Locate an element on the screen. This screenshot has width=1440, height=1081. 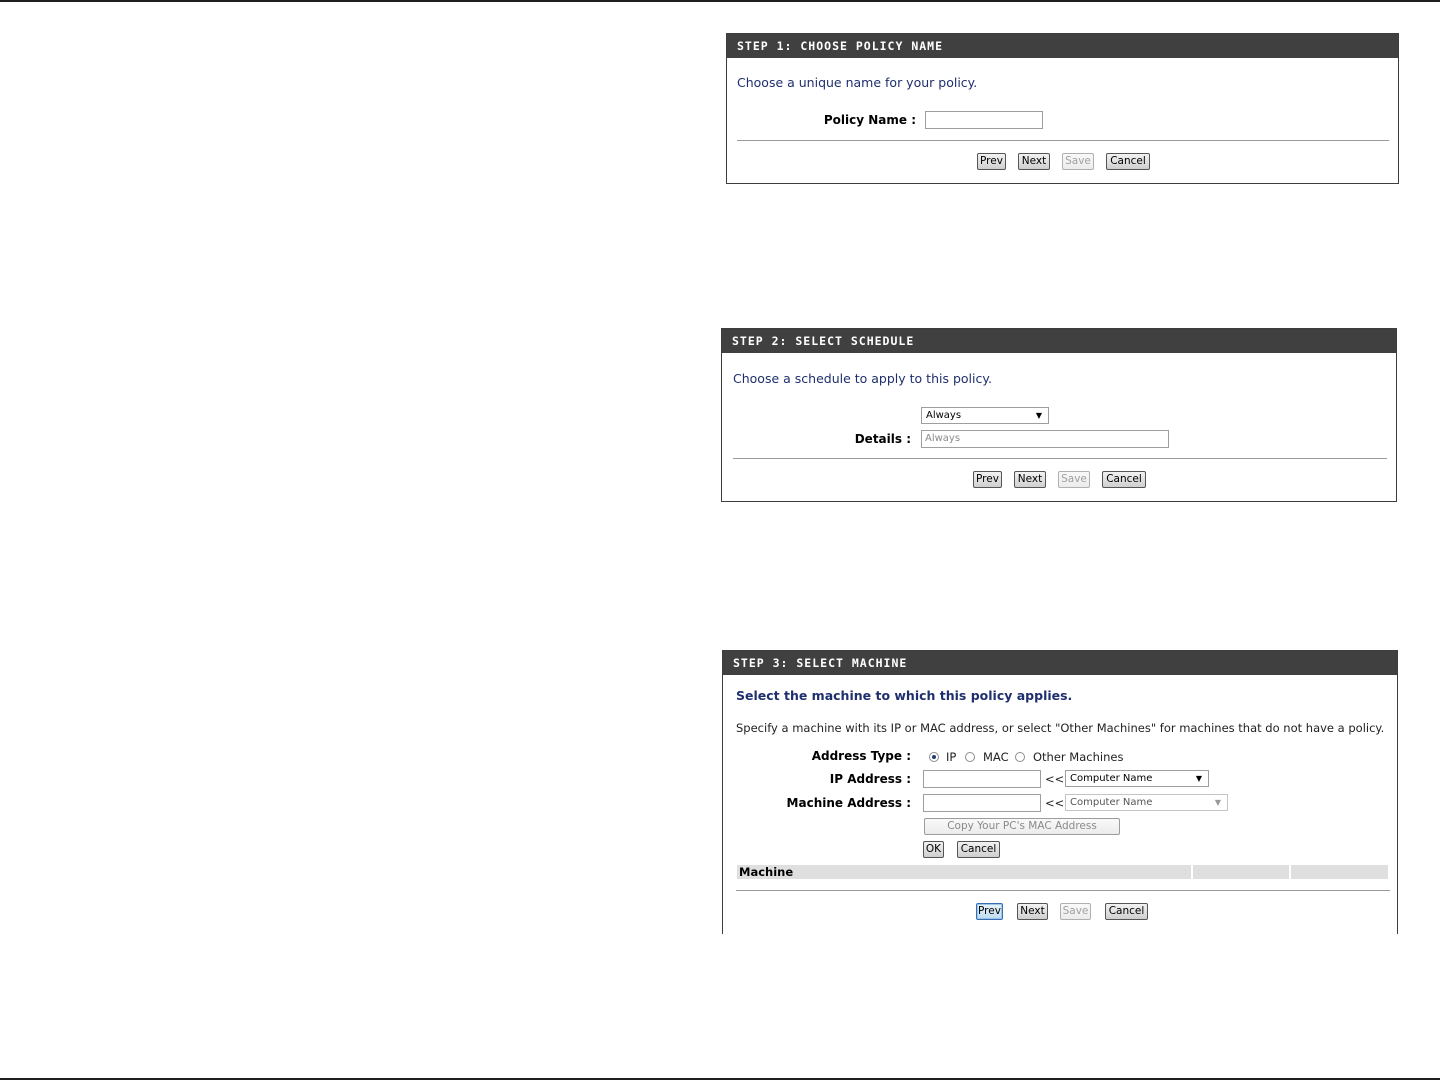
policy-name-input is located at coordinates (984, 120).